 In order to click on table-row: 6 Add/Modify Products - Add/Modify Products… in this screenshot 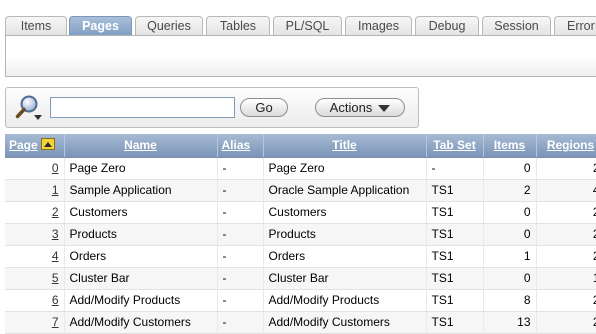, I will do `click(300, 300)`.